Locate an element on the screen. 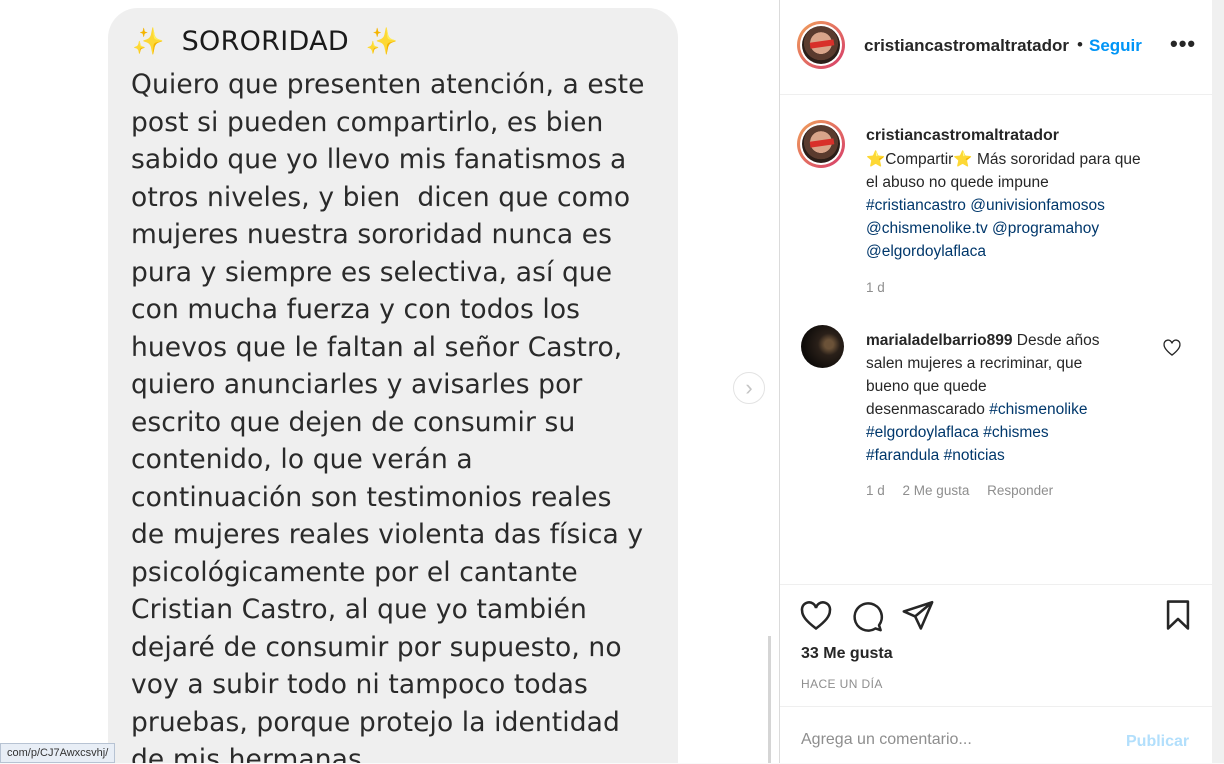 This screenshot has width=1224, height=764. post-body-line: continuación son testimonios reales is located at coordinates (371, 497).